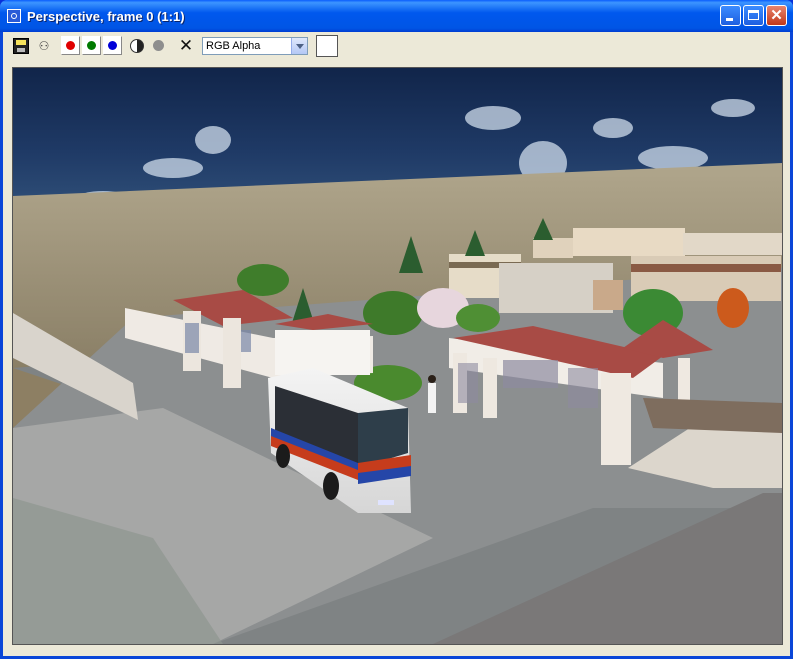 The width and height of the screenshot is (793, 659). I want to click on window-title: Perspective, frame 0 (1:1), so click(106, 16).